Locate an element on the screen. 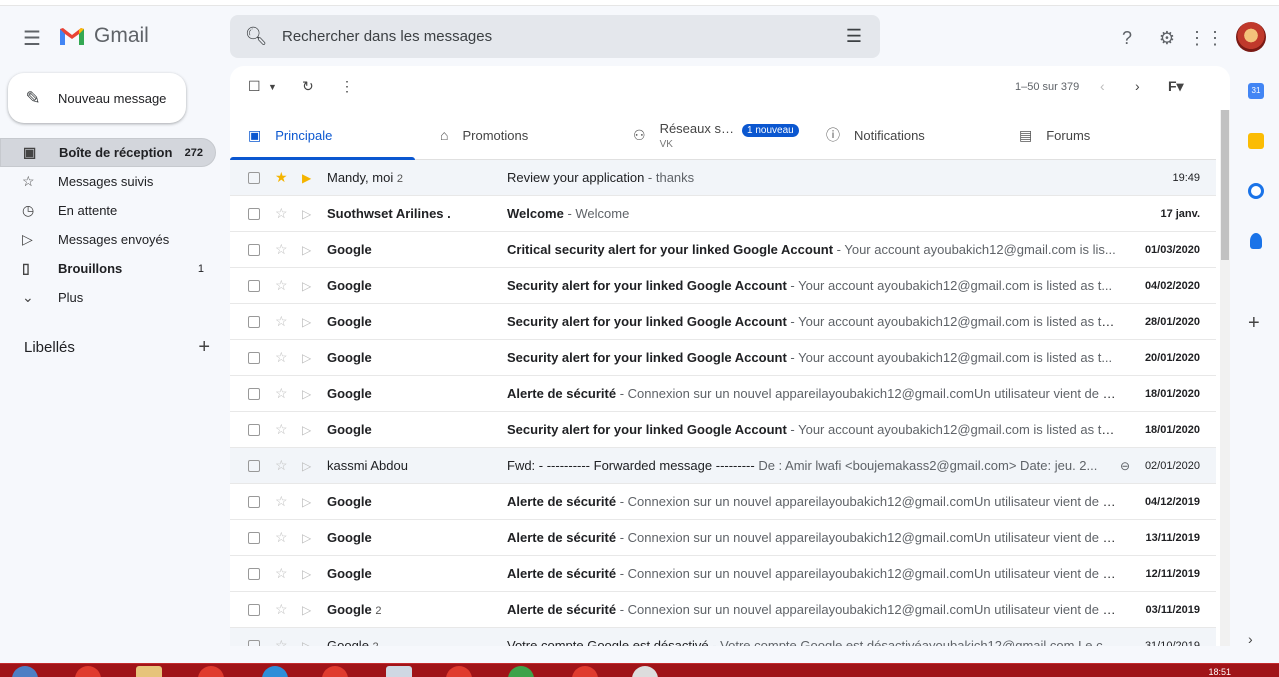  help-icon: ? is located at coordinates (1127, 38).